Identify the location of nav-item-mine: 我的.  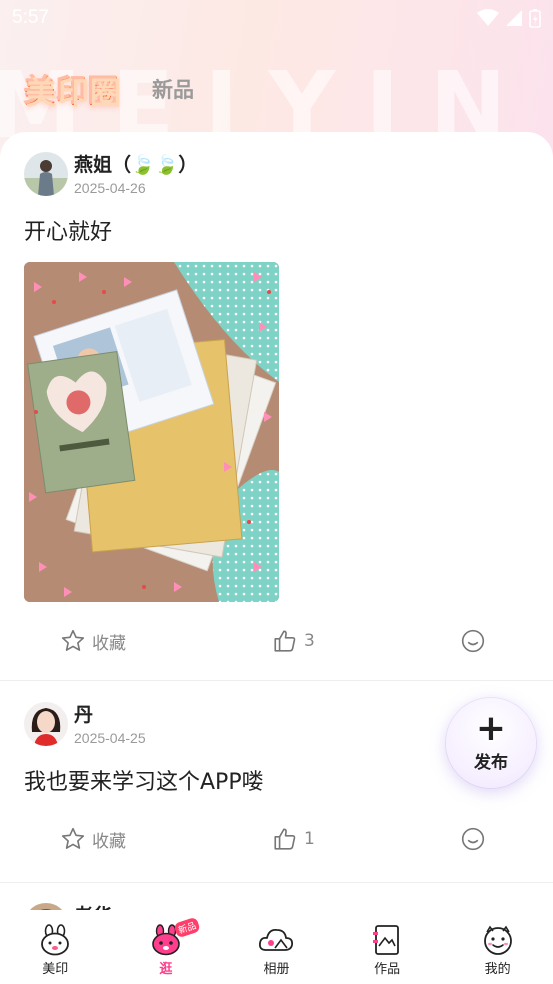
(498, 950).